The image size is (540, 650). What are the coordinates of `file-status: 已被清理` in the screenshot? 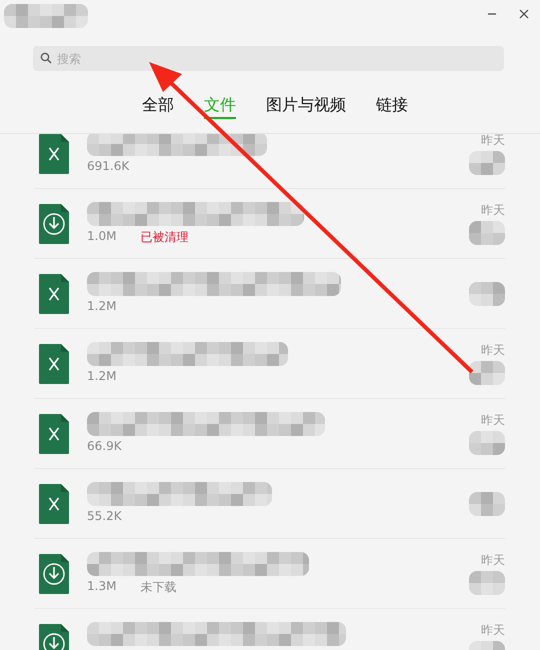 It's located at (164, 237).